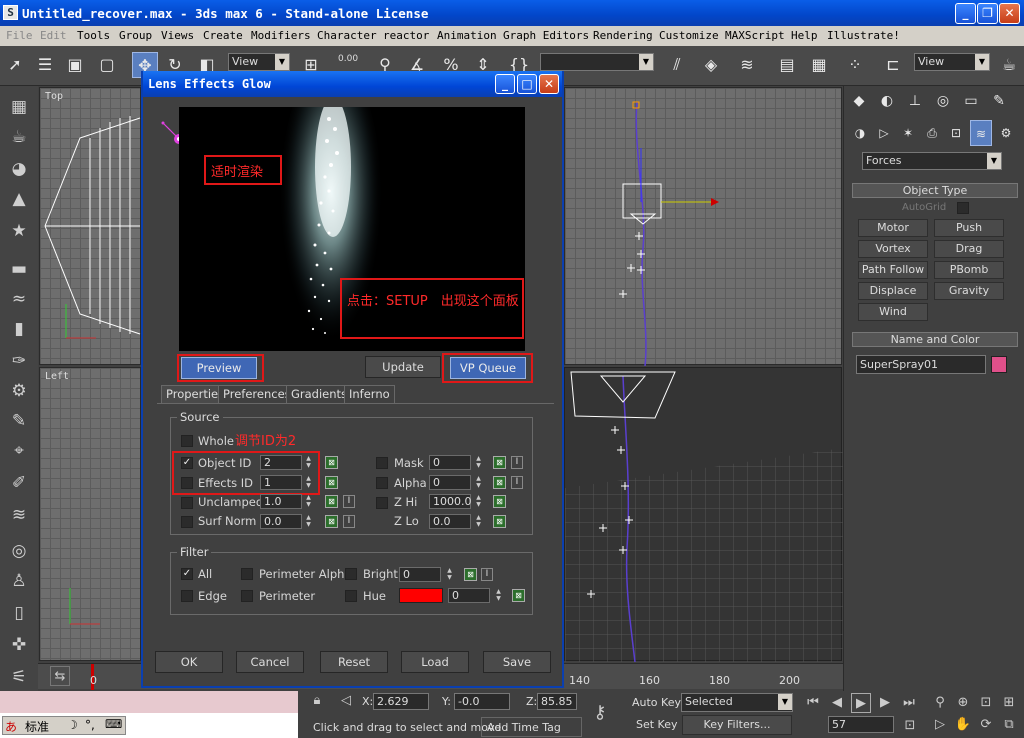 The height and width of the screenshot is (738, 1024). I want to click on menu-modifiers: Modifiers, so click(281, 35).